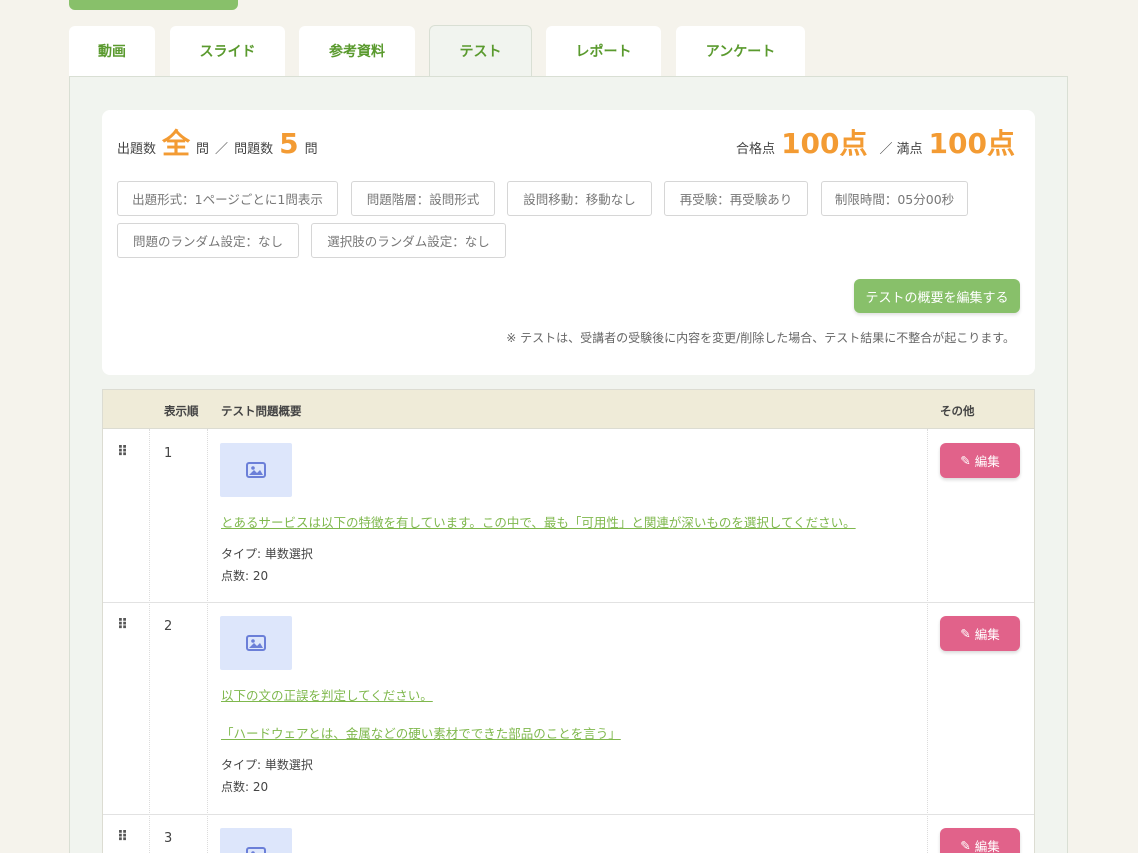  Describe the element at coordinates (227, 51) in the screenshot. I see `tab-slides: スライド` at that location.